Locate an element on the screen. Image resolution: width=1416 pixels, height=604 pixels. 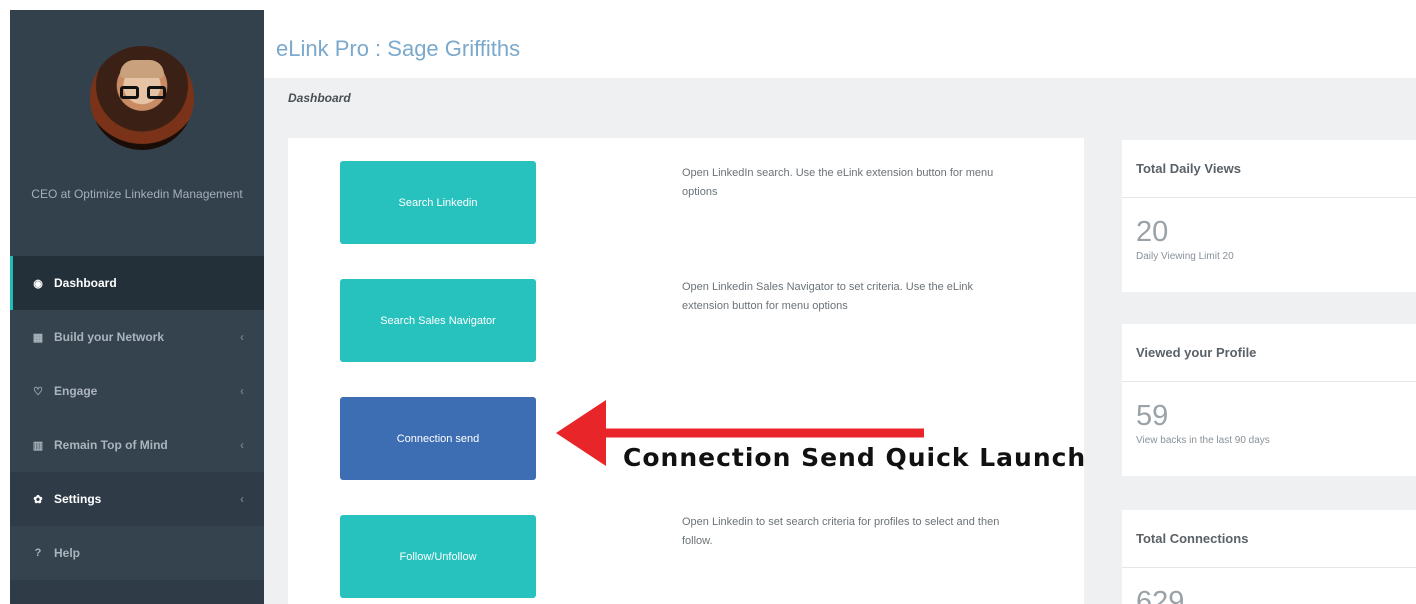
sidebar-item-dashboard: ◉ Dashboard is located at coordinates (137, 283).